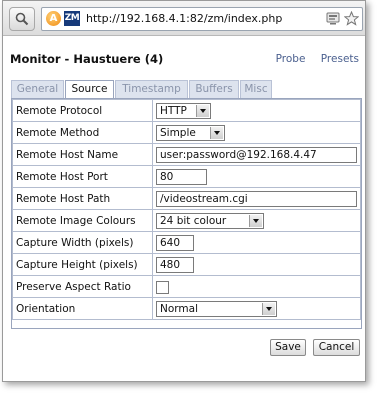 The width and height of the screenshot is (382, 394). What do you see at coordinates (179, 308) in the screenshot?
I see `select-value: Normal` at bounding box center [179, 308].